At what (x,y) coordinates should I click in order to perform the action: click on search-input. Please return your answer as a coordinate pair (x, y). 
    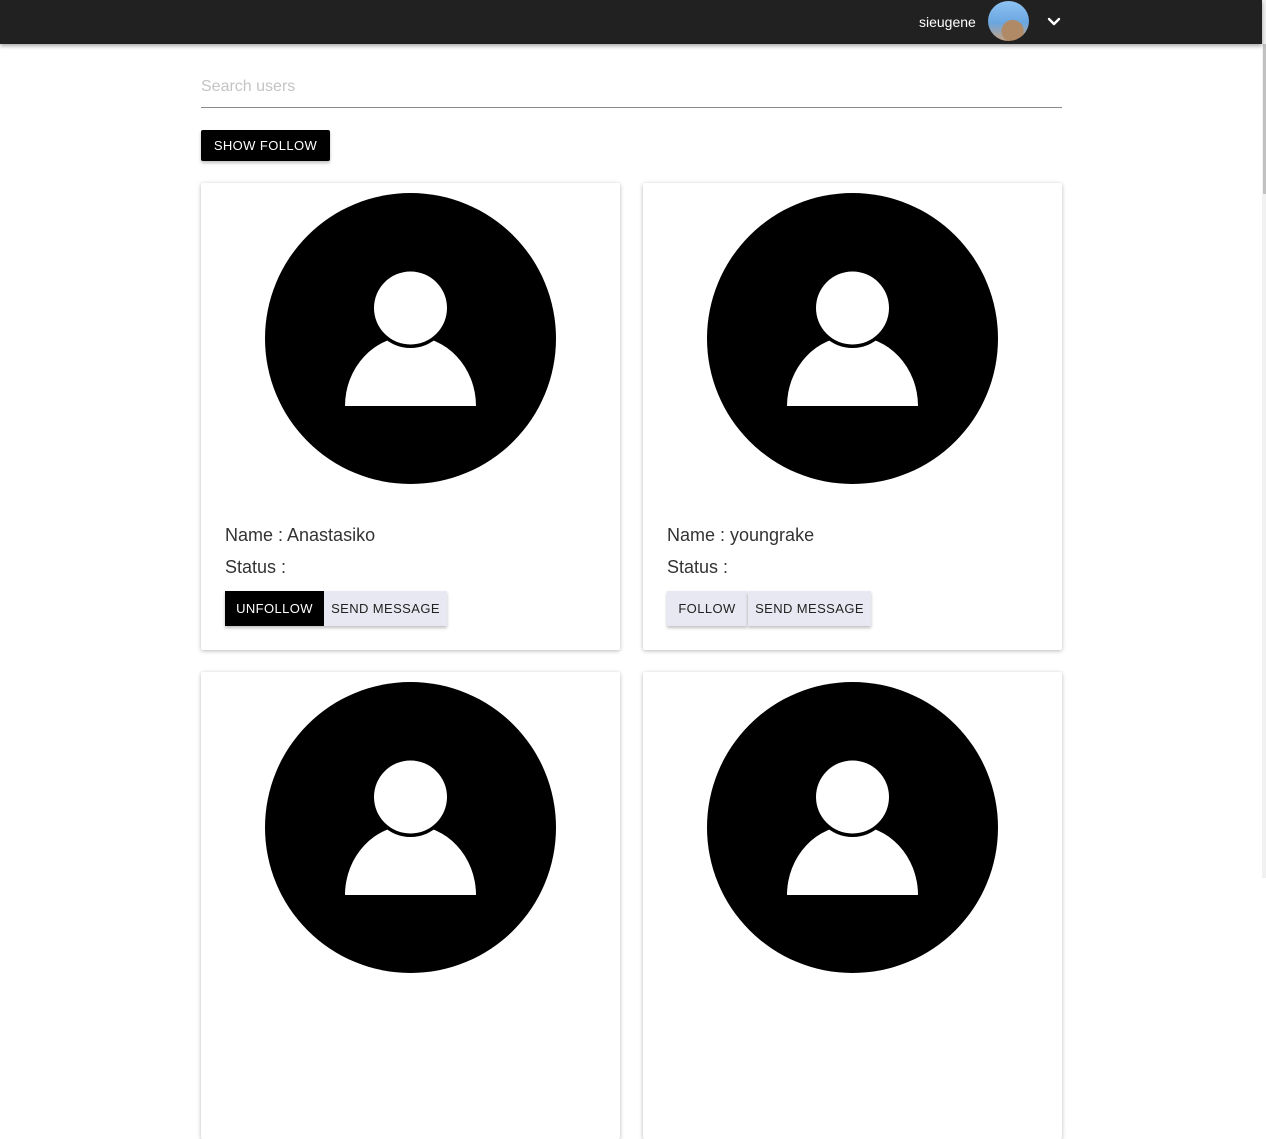
    Looking at the image, I should click on (631, 87).